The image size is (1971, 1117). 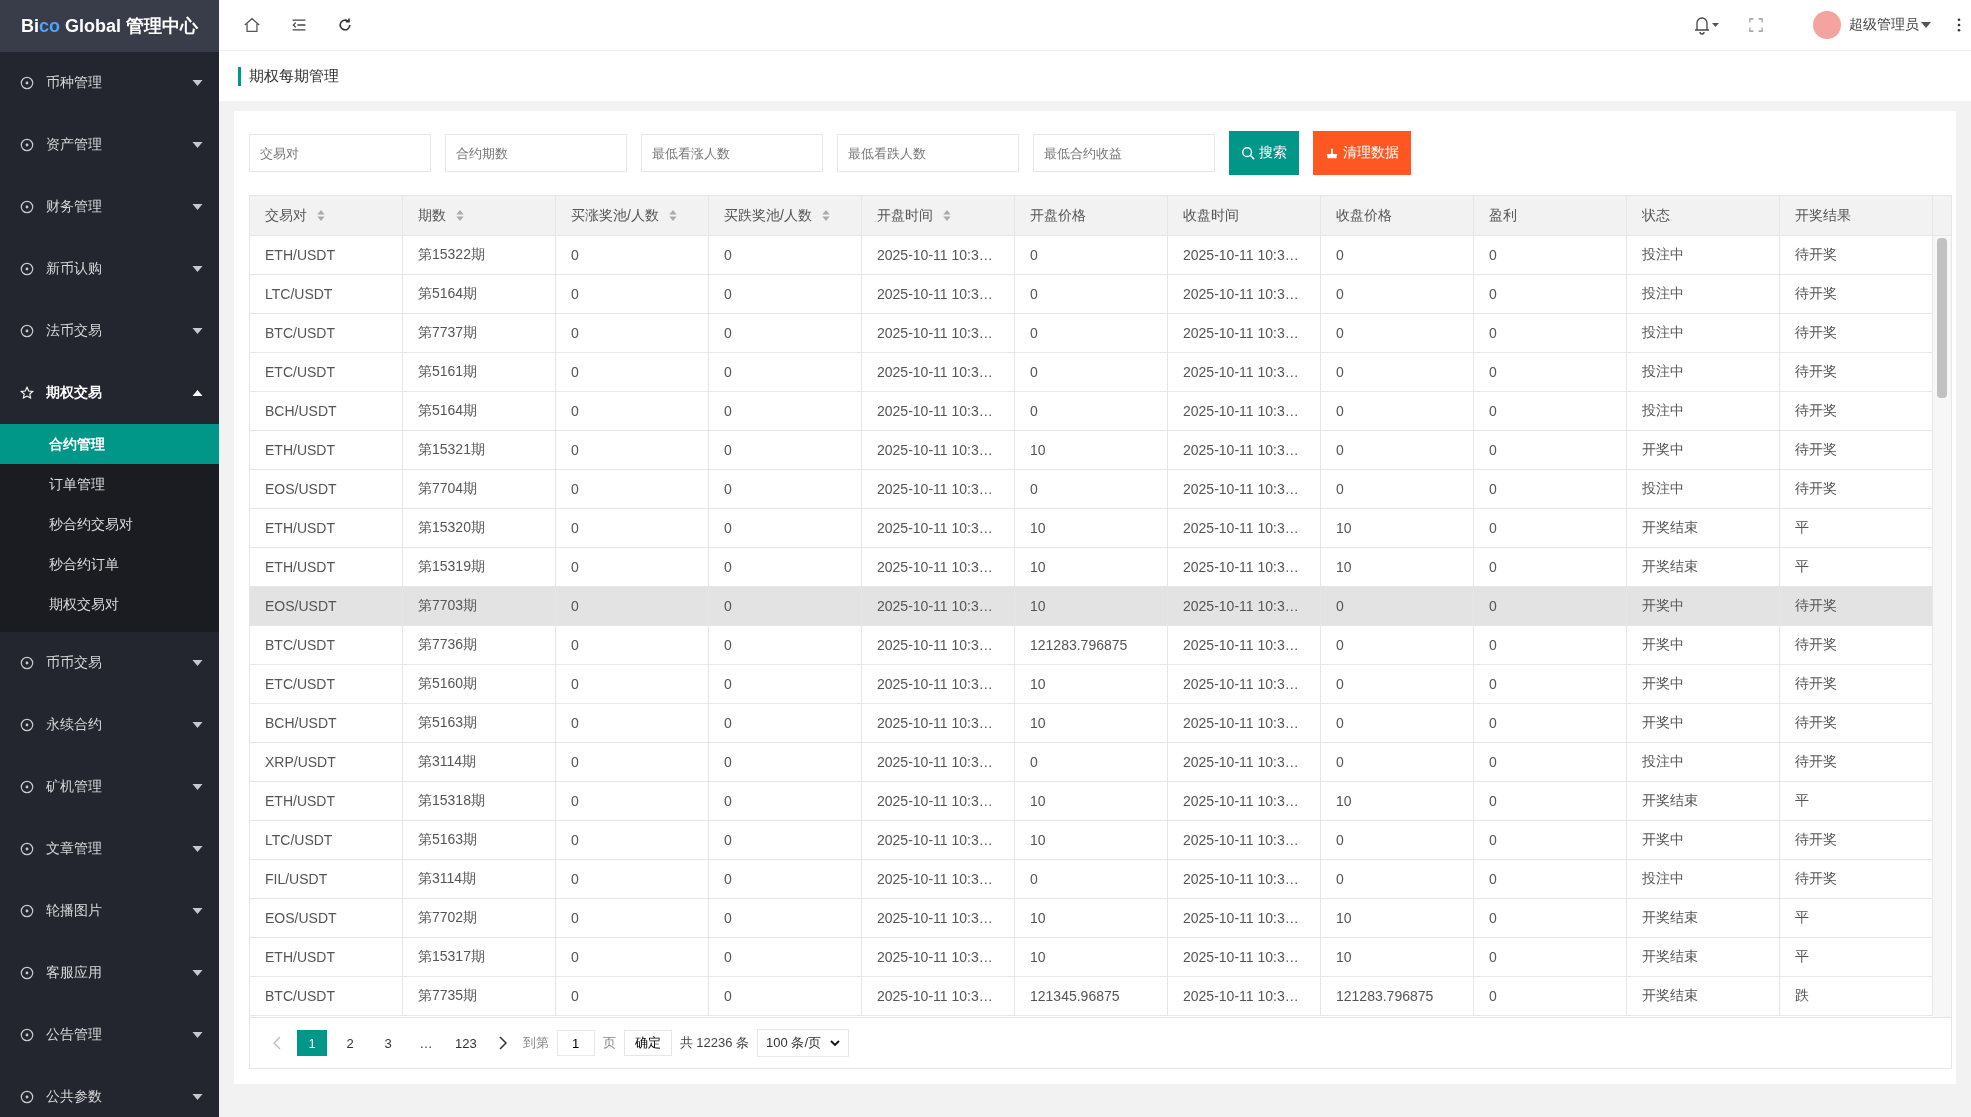 What do you see at coordinates (277, 1043) in the screenshot?
I see `previous-page-icon` at bounding box center [277, 1043].